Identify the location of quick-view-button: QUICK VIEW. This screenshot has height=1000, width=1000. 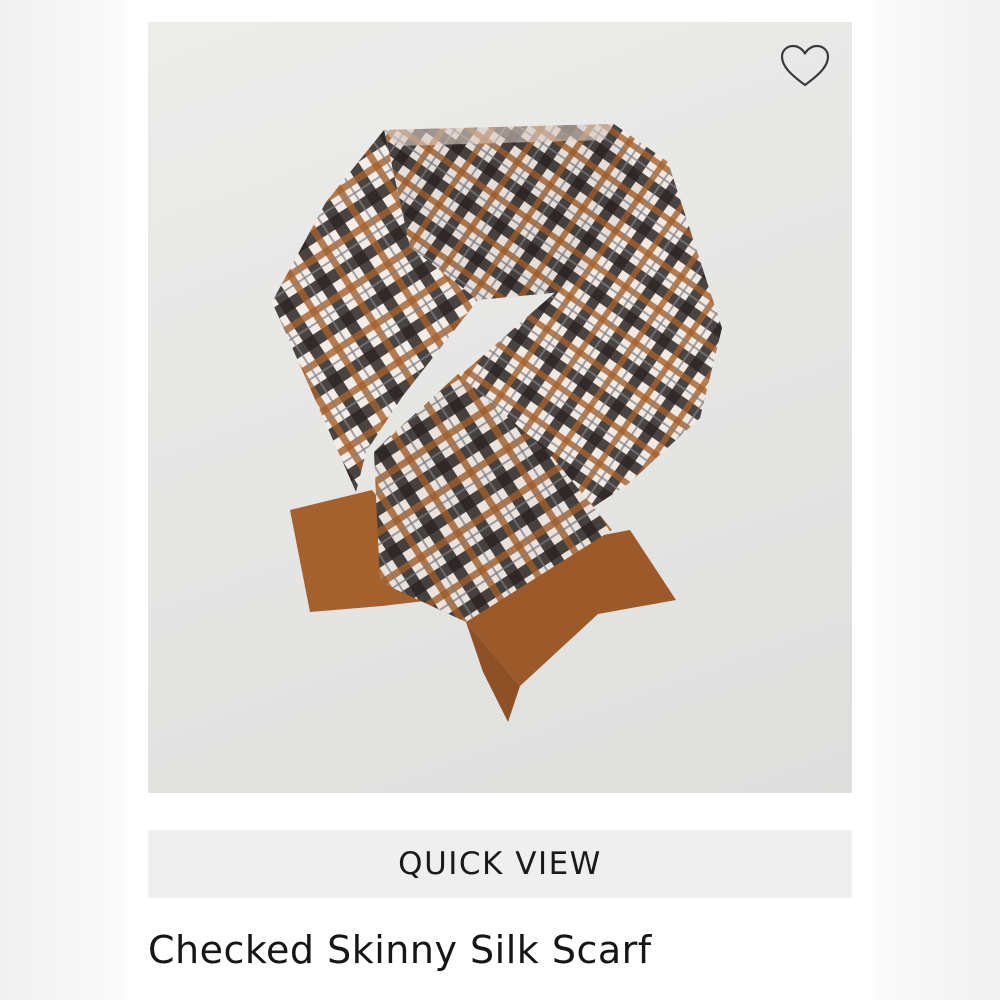
(500, 864).